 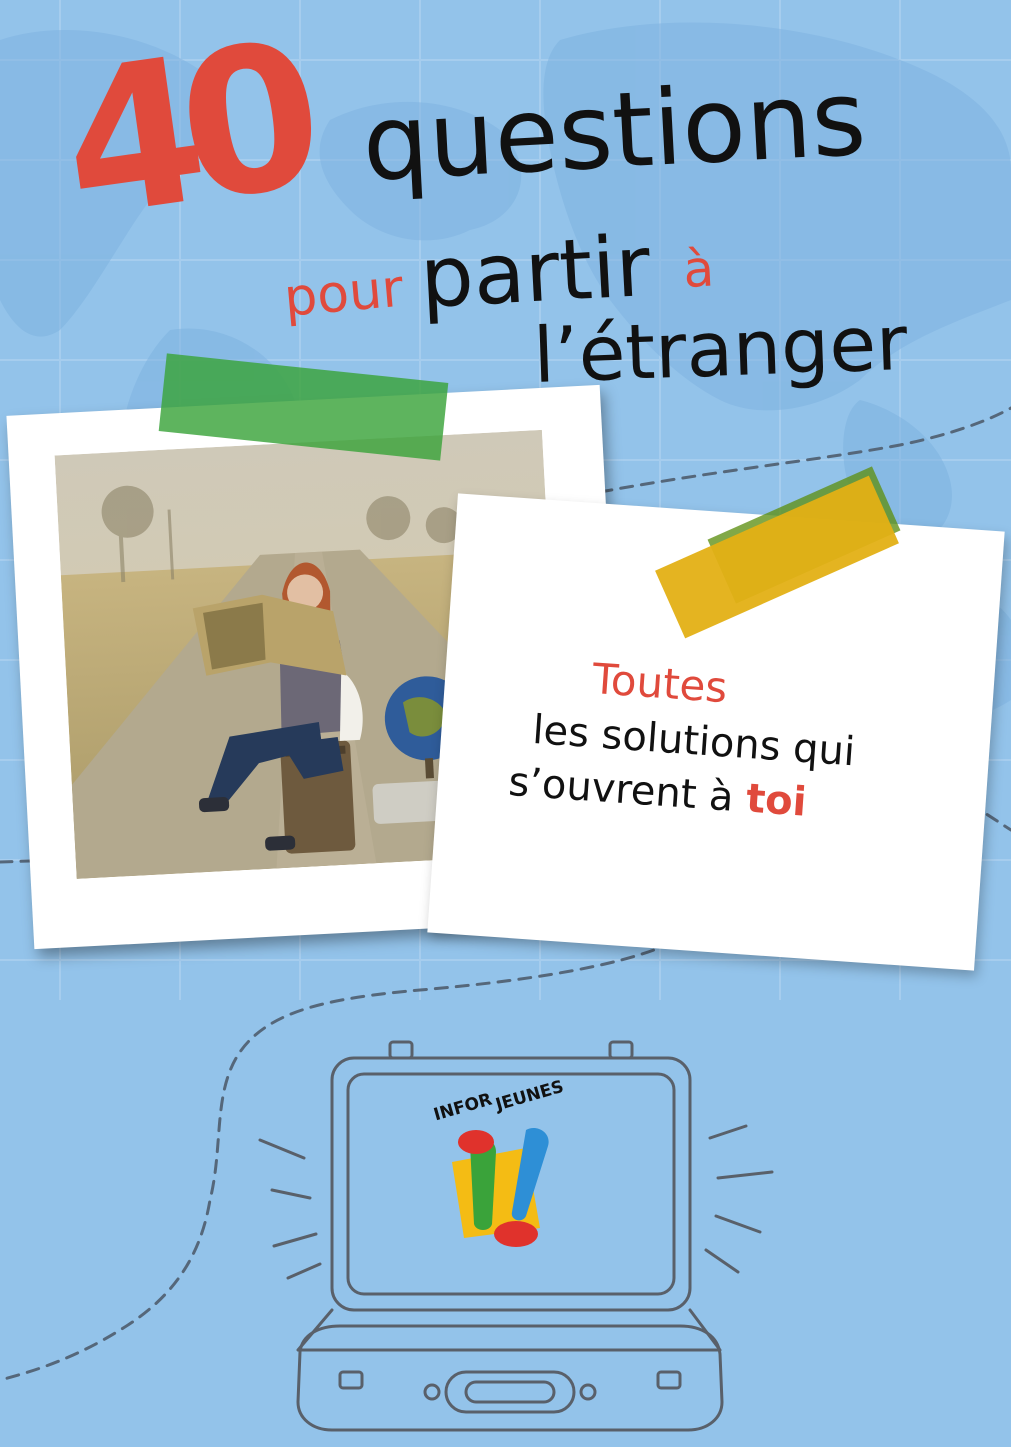 I want to click on note-highlight-toi: toi, so click(x=776, y=800).